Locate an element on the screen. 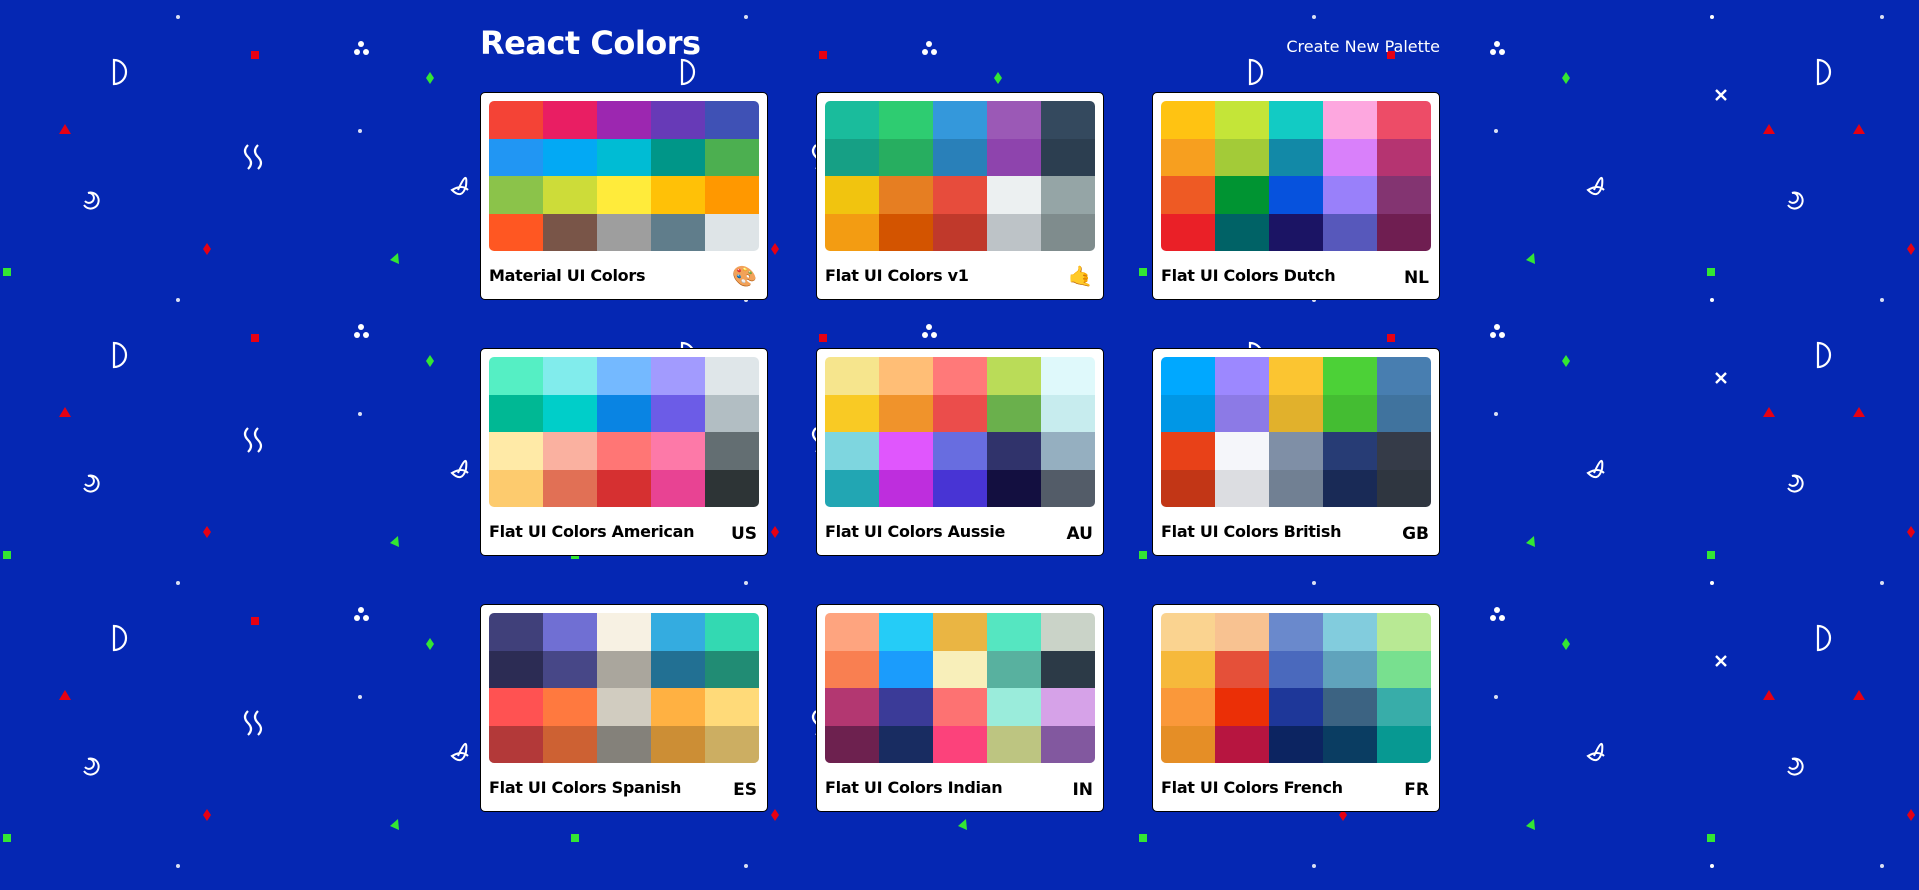  palette-card-footer: Flat UI Colors Aussie AU is located at coordinates (960, 531).